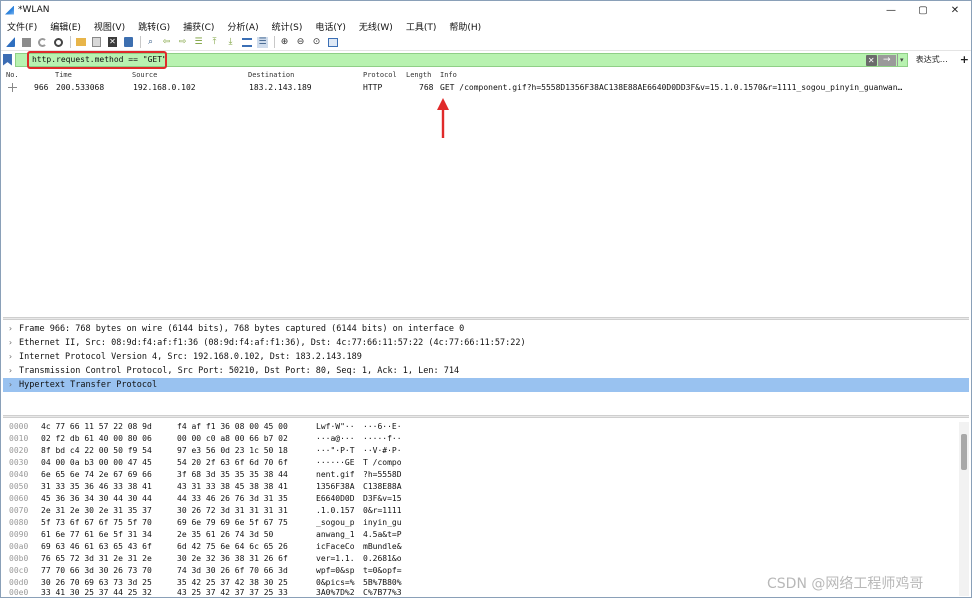 This screenshot has height=598, width=972. What do you see at coordinates (96, 510) in the screenshot?
I see `hex-bytes: 2e 31 2e 30 2e 31 35 37` at bounding box center [96, 510].